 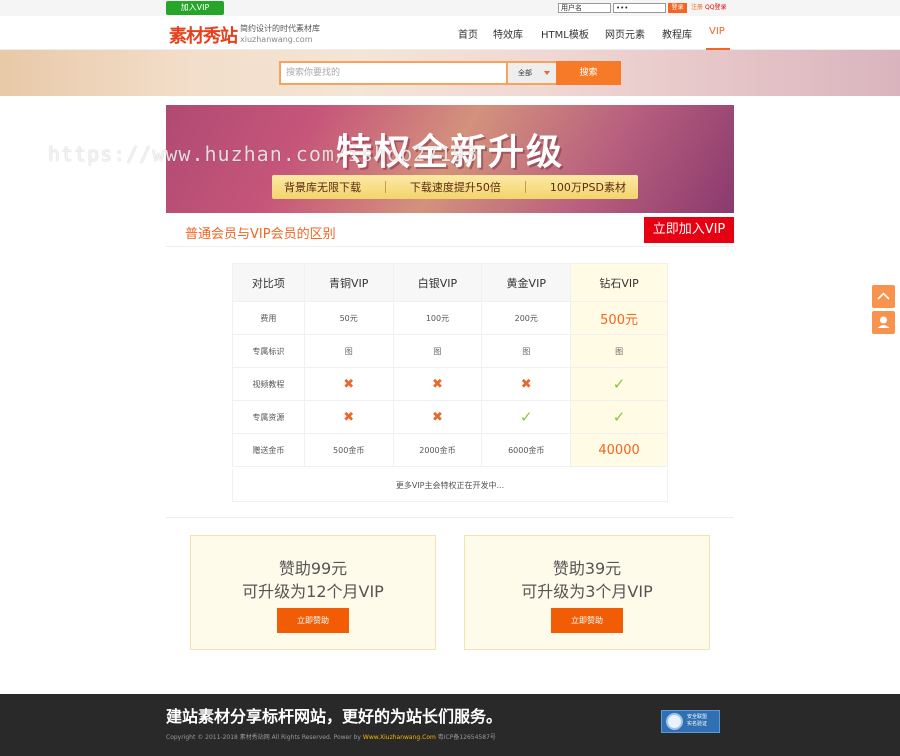 I want to click on nav-tutorials: 教程库, so click(x=677, y=33).